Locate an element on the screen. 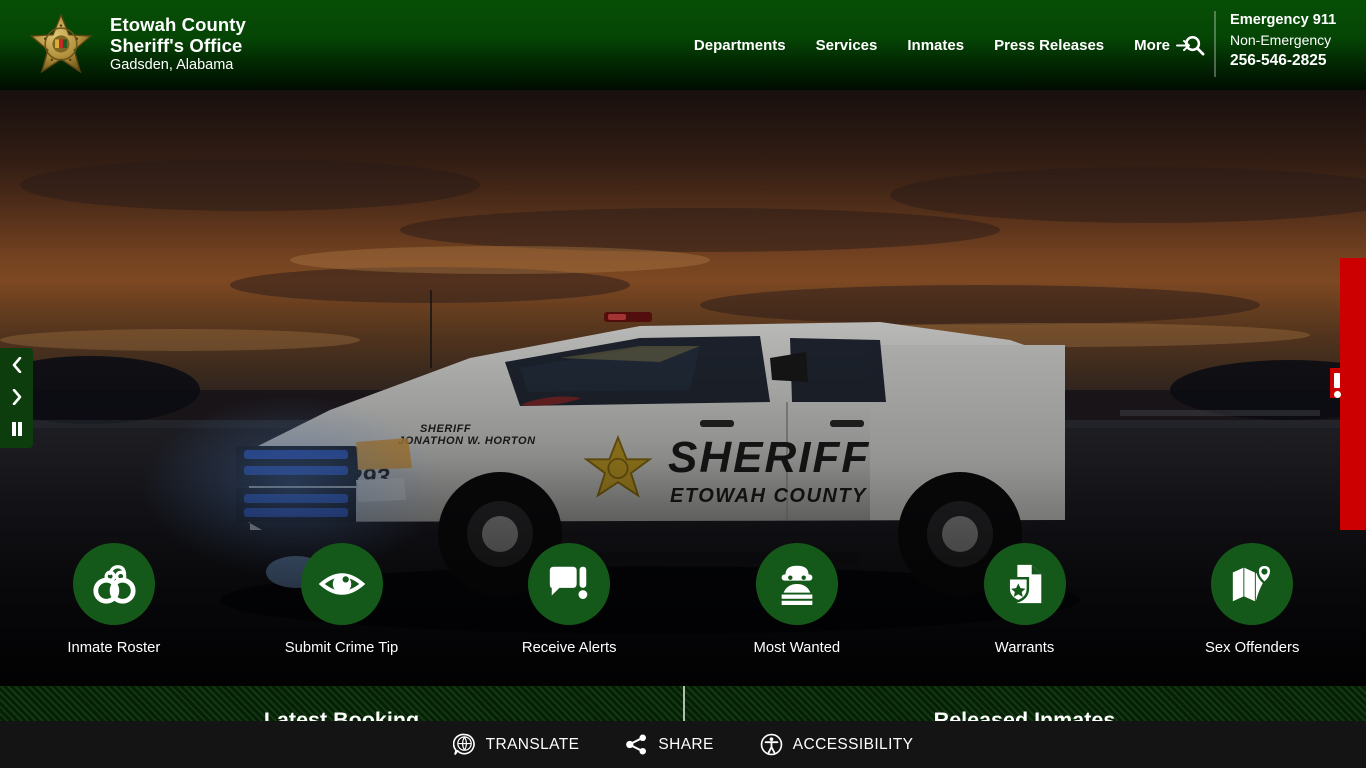  non-emergency-label: Non-Emergency is located at coordinates (1281, 39).